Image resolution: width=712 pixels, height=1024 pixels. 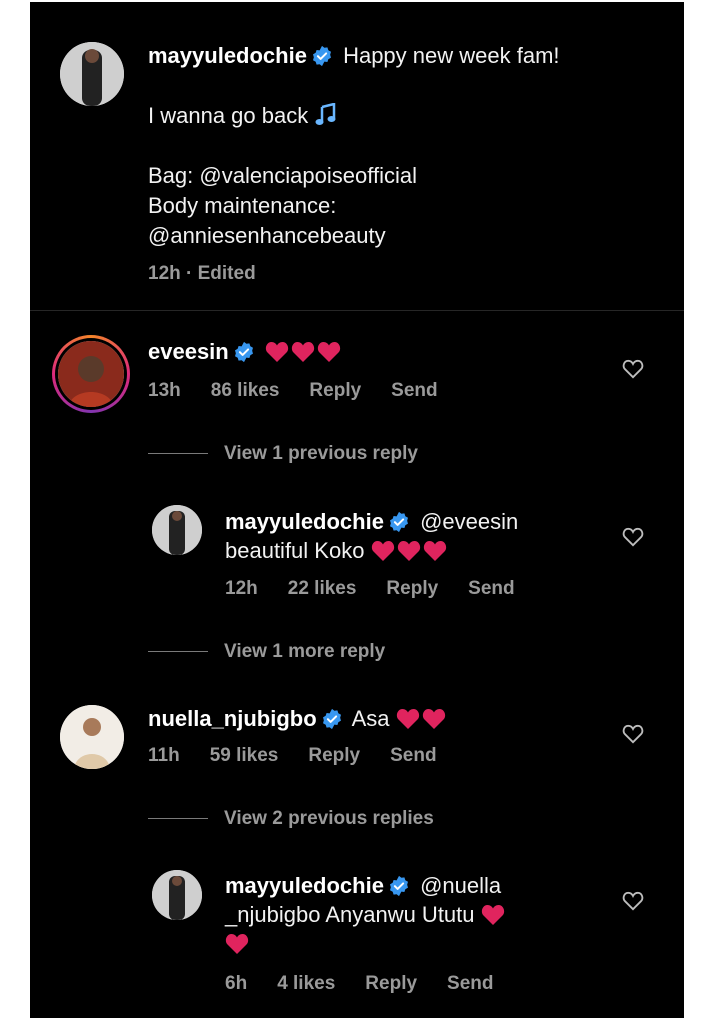 I want to click on post-caption-line-3: Bag: @valenciapoiseofficial, so click(x=282, y=175).